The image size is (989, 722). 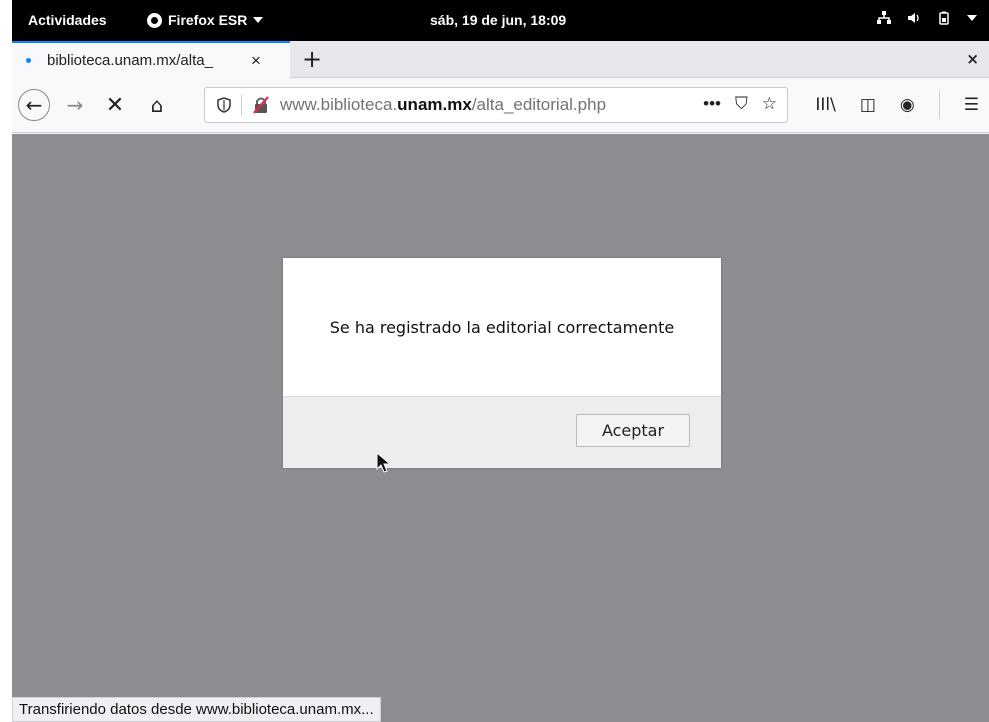 I want to click on library-icon: IIl\, so click(x=825, y=105).